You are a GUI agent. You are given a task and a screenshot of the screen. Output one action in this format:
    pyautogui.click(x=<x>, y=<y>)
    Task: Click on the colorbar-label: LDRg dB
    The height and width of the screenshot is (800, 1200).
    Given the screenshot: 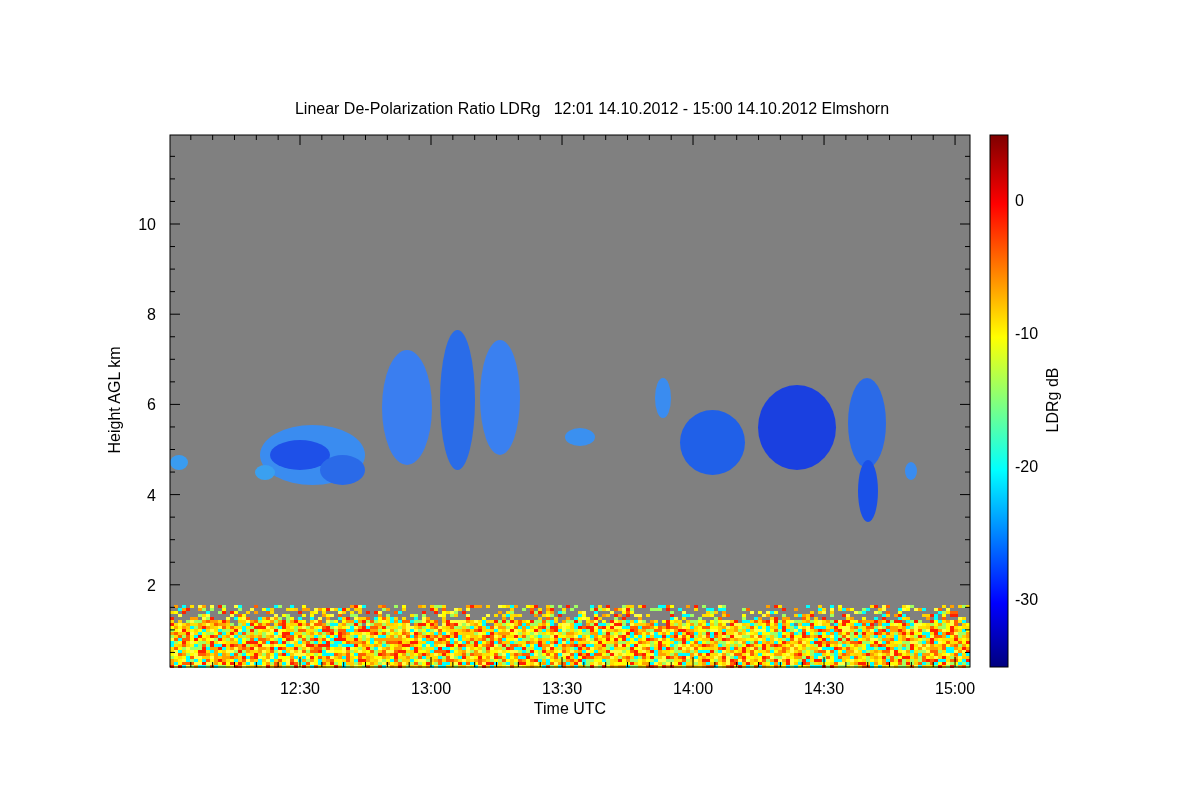 What is the action you would take?
    pyautogui.click(x=1052, y=400)
    